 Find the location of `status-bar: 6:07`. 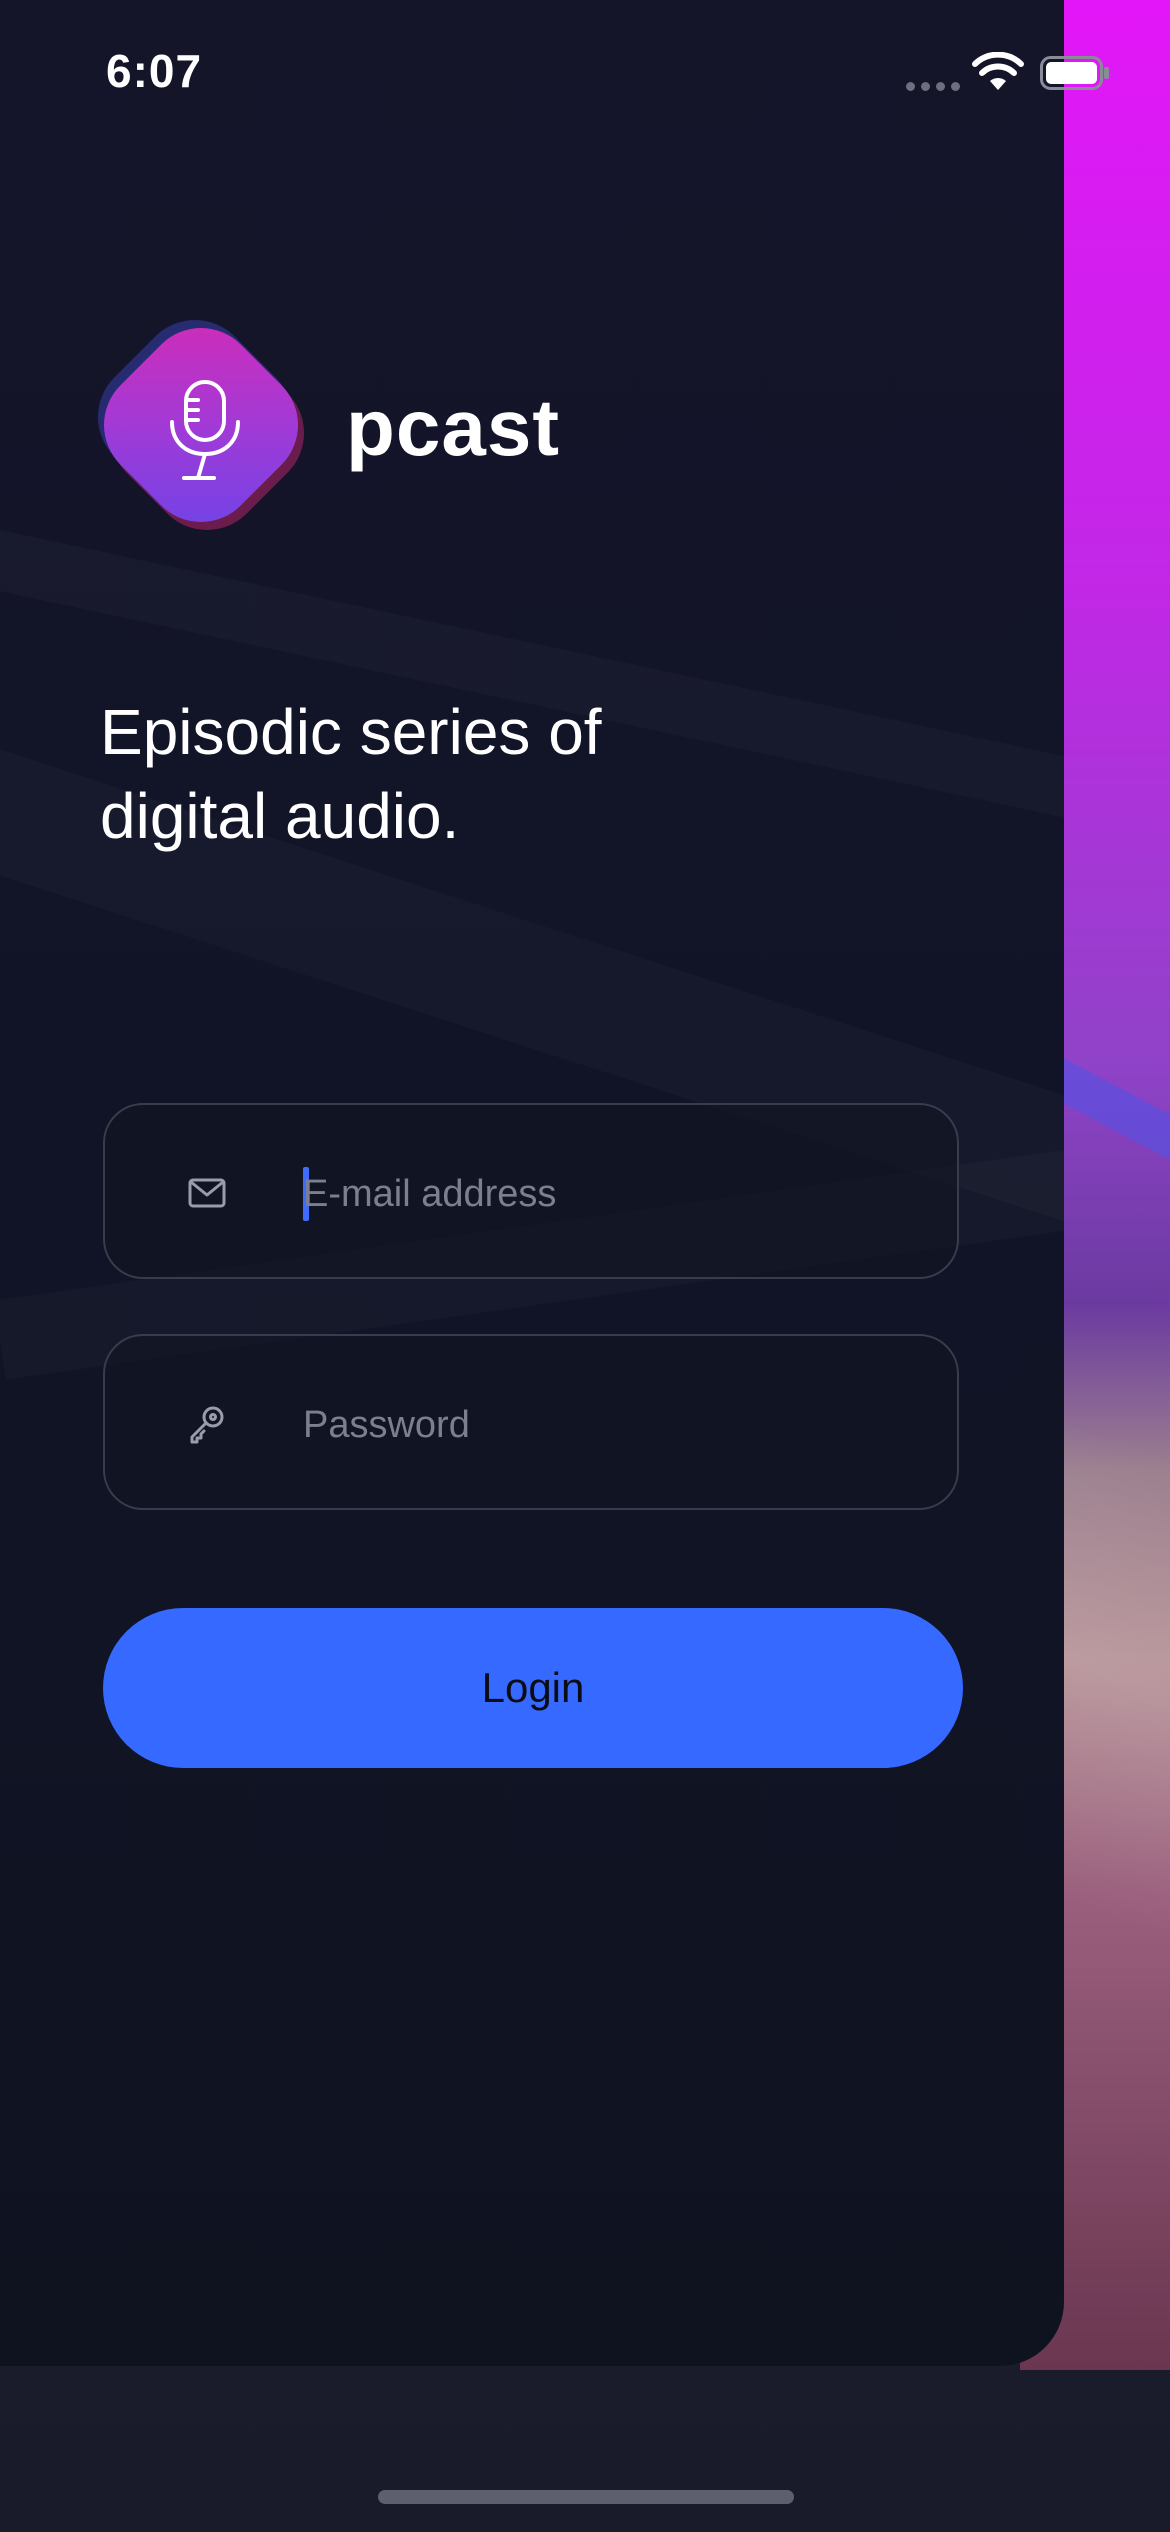

status-bar: 6:07 is located at coordinates (585, 75).